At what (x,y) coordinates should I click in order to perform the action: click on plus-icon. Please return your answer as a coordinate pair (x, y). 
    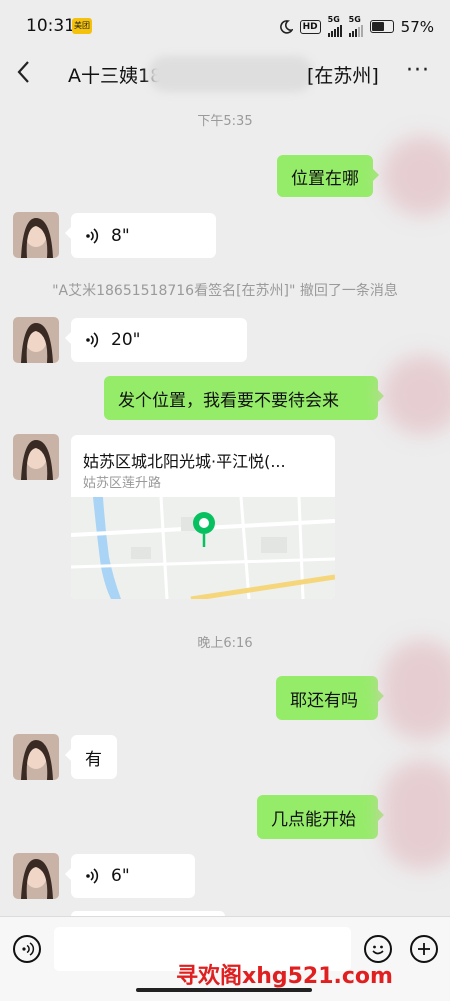
    Looking at the image, I should click on (424, 949).